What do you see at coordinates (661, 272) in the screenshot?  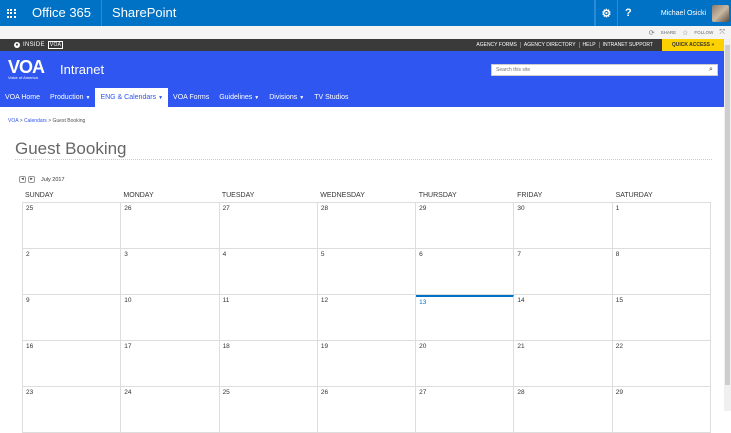 I see `calendar-day-cell: 8` at bounding box center [661, 272].